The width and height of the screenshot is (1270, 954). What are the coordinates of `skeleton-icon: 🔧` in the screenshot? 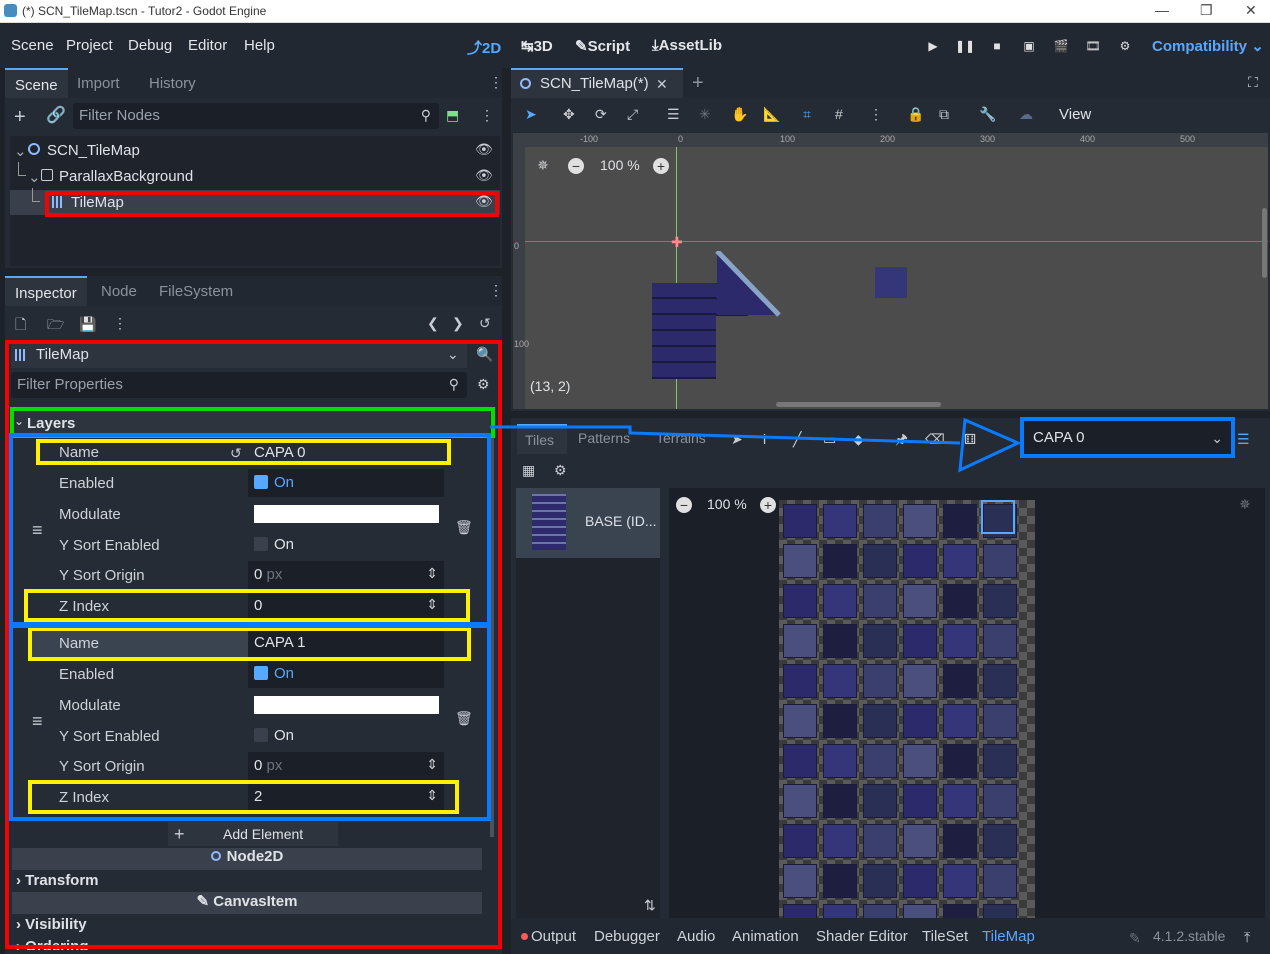 It's located at (987, 114).